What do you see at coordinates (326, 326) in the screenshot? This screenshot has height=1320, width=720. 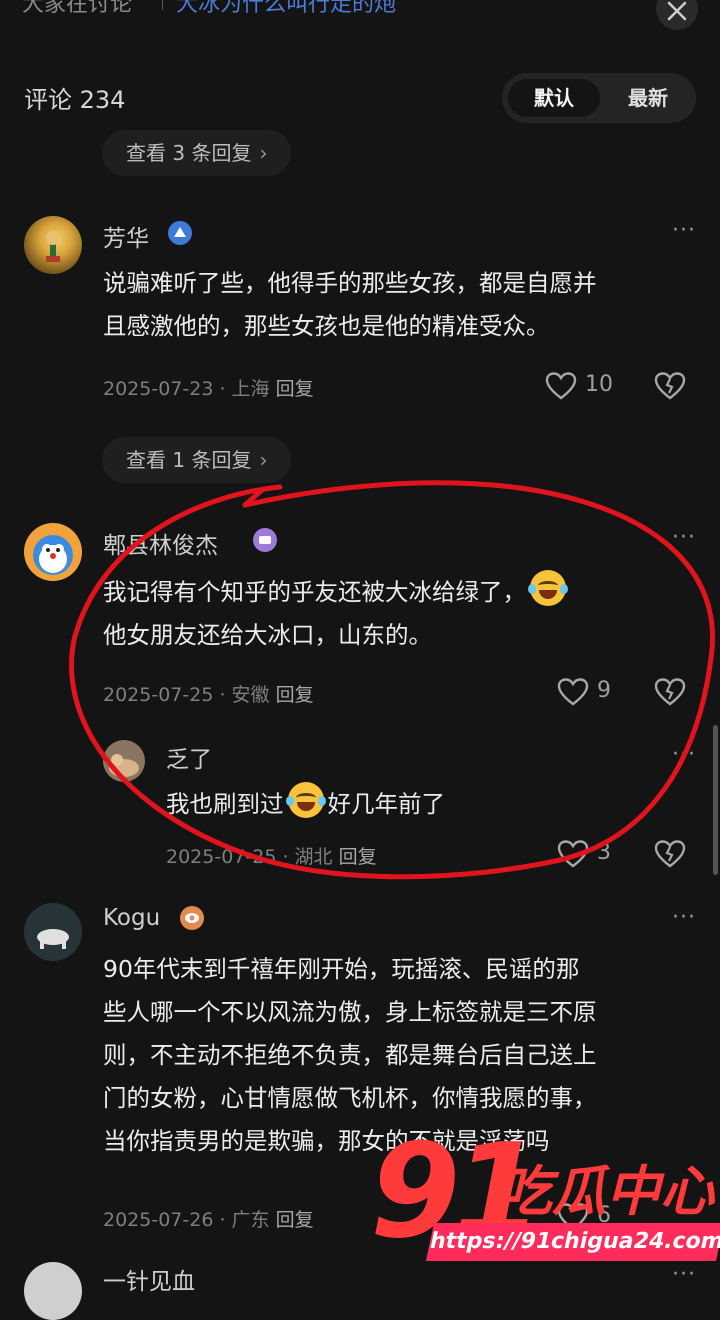 I see `comment-text-line: 且感激他的，那些女孩也是他的精准受众。` at bounding box center [326, 326].